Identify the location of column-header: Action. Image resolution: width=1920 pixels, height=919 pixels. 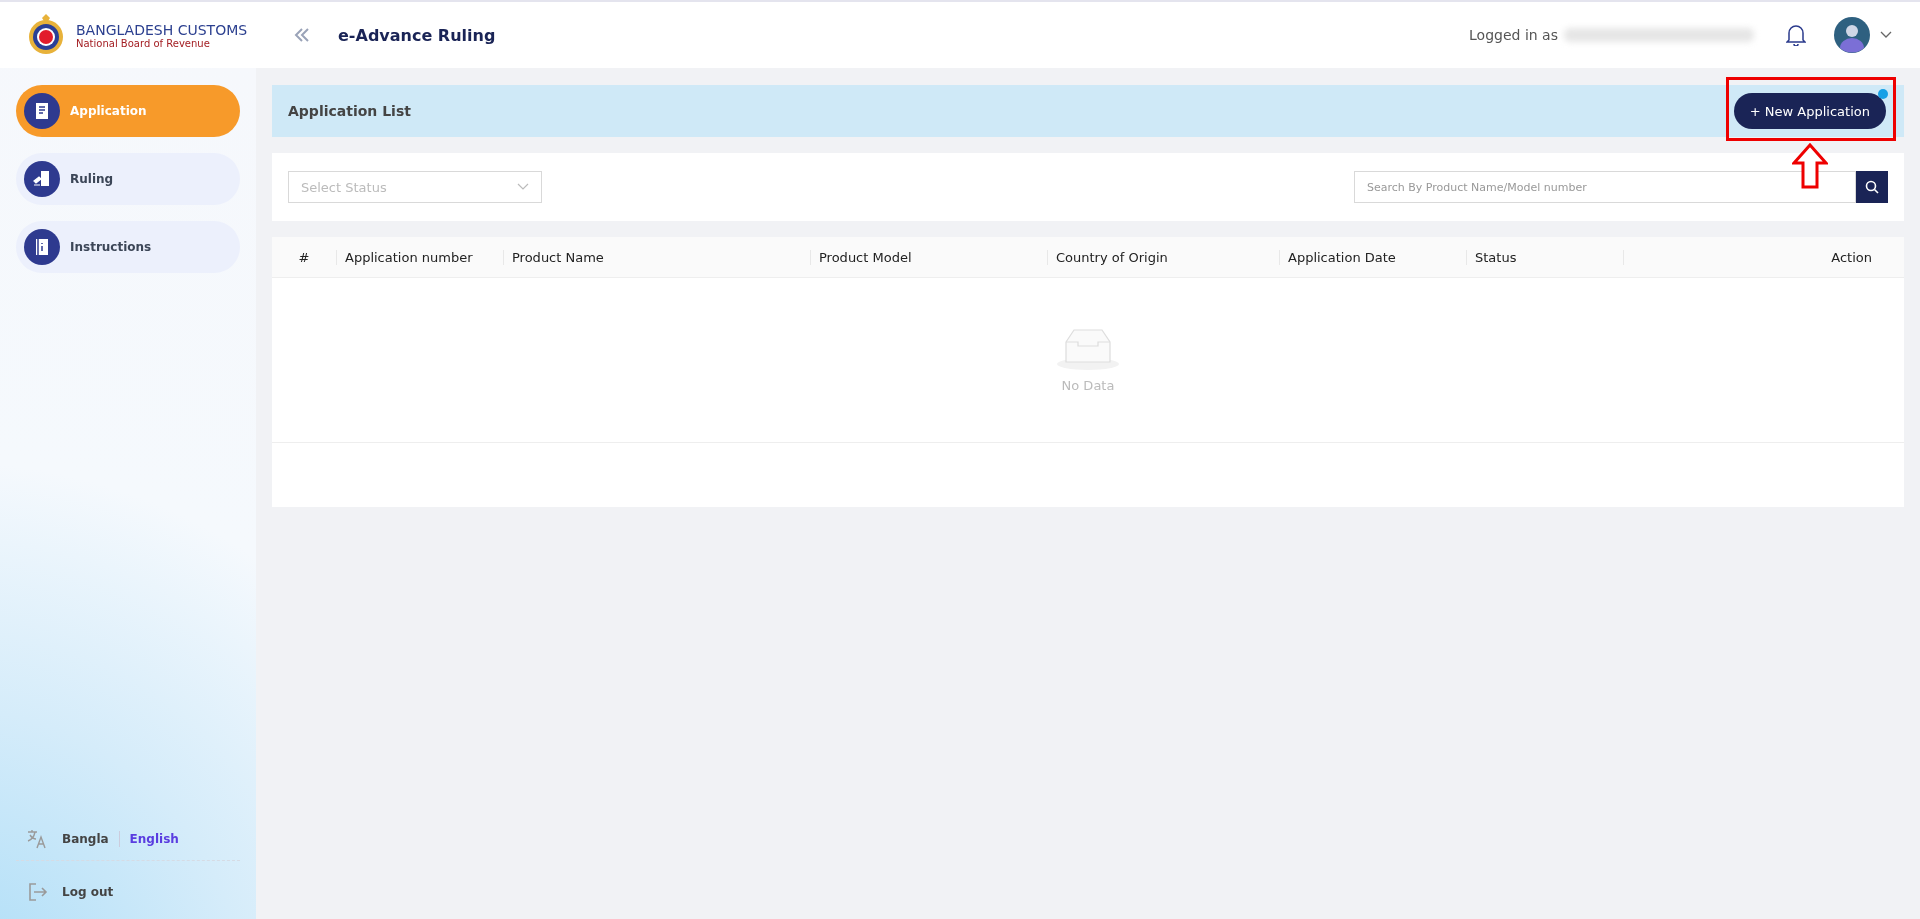
(1763, 257).